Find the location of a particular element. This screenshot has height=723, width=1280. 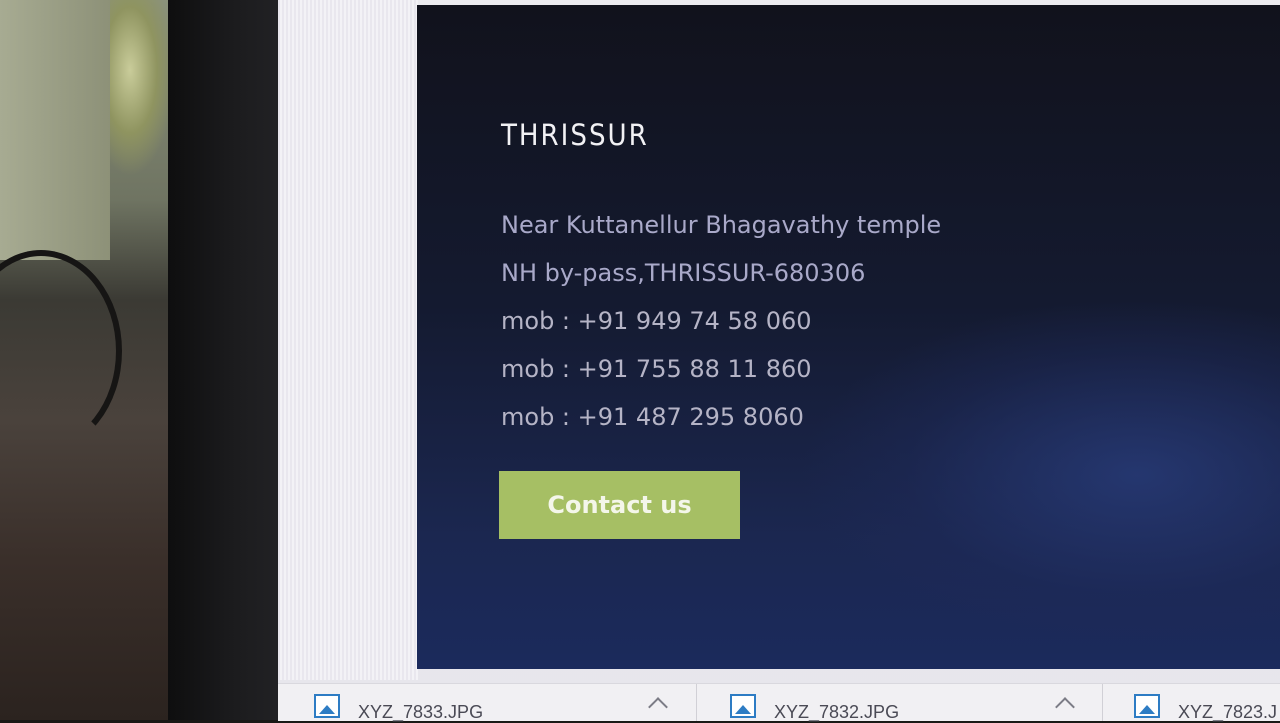

background-wall is located at coordinates (55, 130).